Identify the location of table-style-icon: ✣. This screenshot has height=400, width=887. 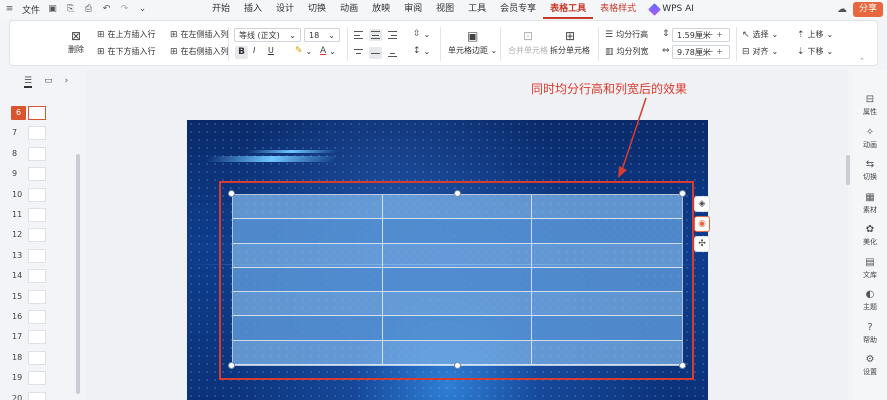
(702, 244).